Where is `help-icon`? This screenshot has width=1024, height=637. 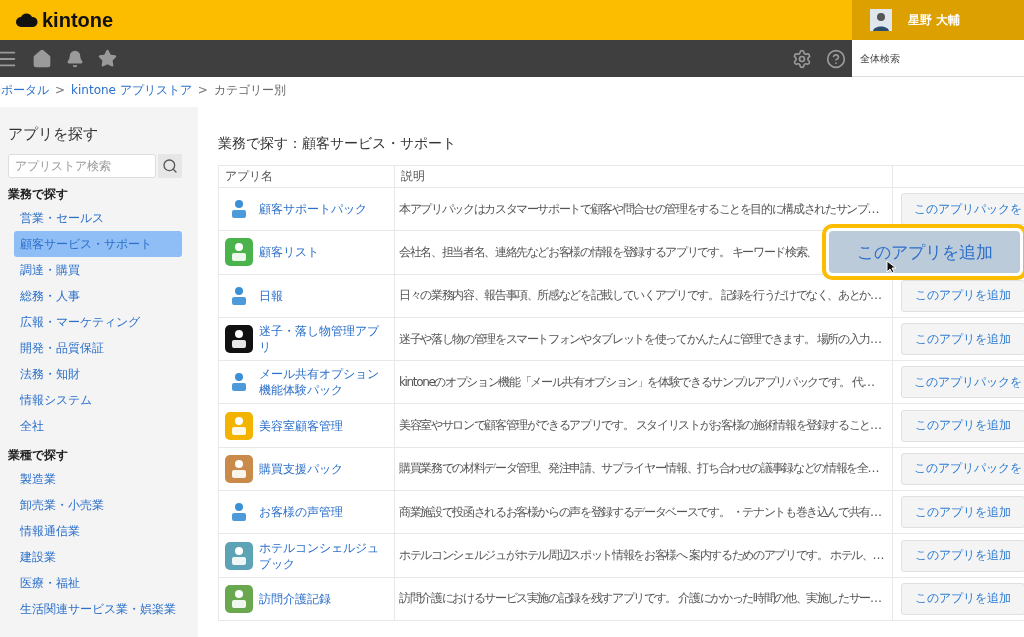 help-icon is located at coordinates (836, 58).